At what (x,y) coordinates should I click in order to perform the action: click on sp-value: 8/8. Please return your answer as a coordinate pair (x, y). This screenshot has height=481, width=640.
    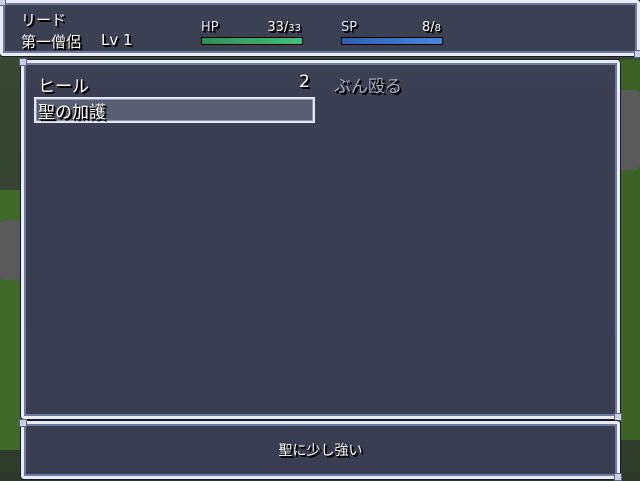
    Looking at the image, I should click on (431, 27).